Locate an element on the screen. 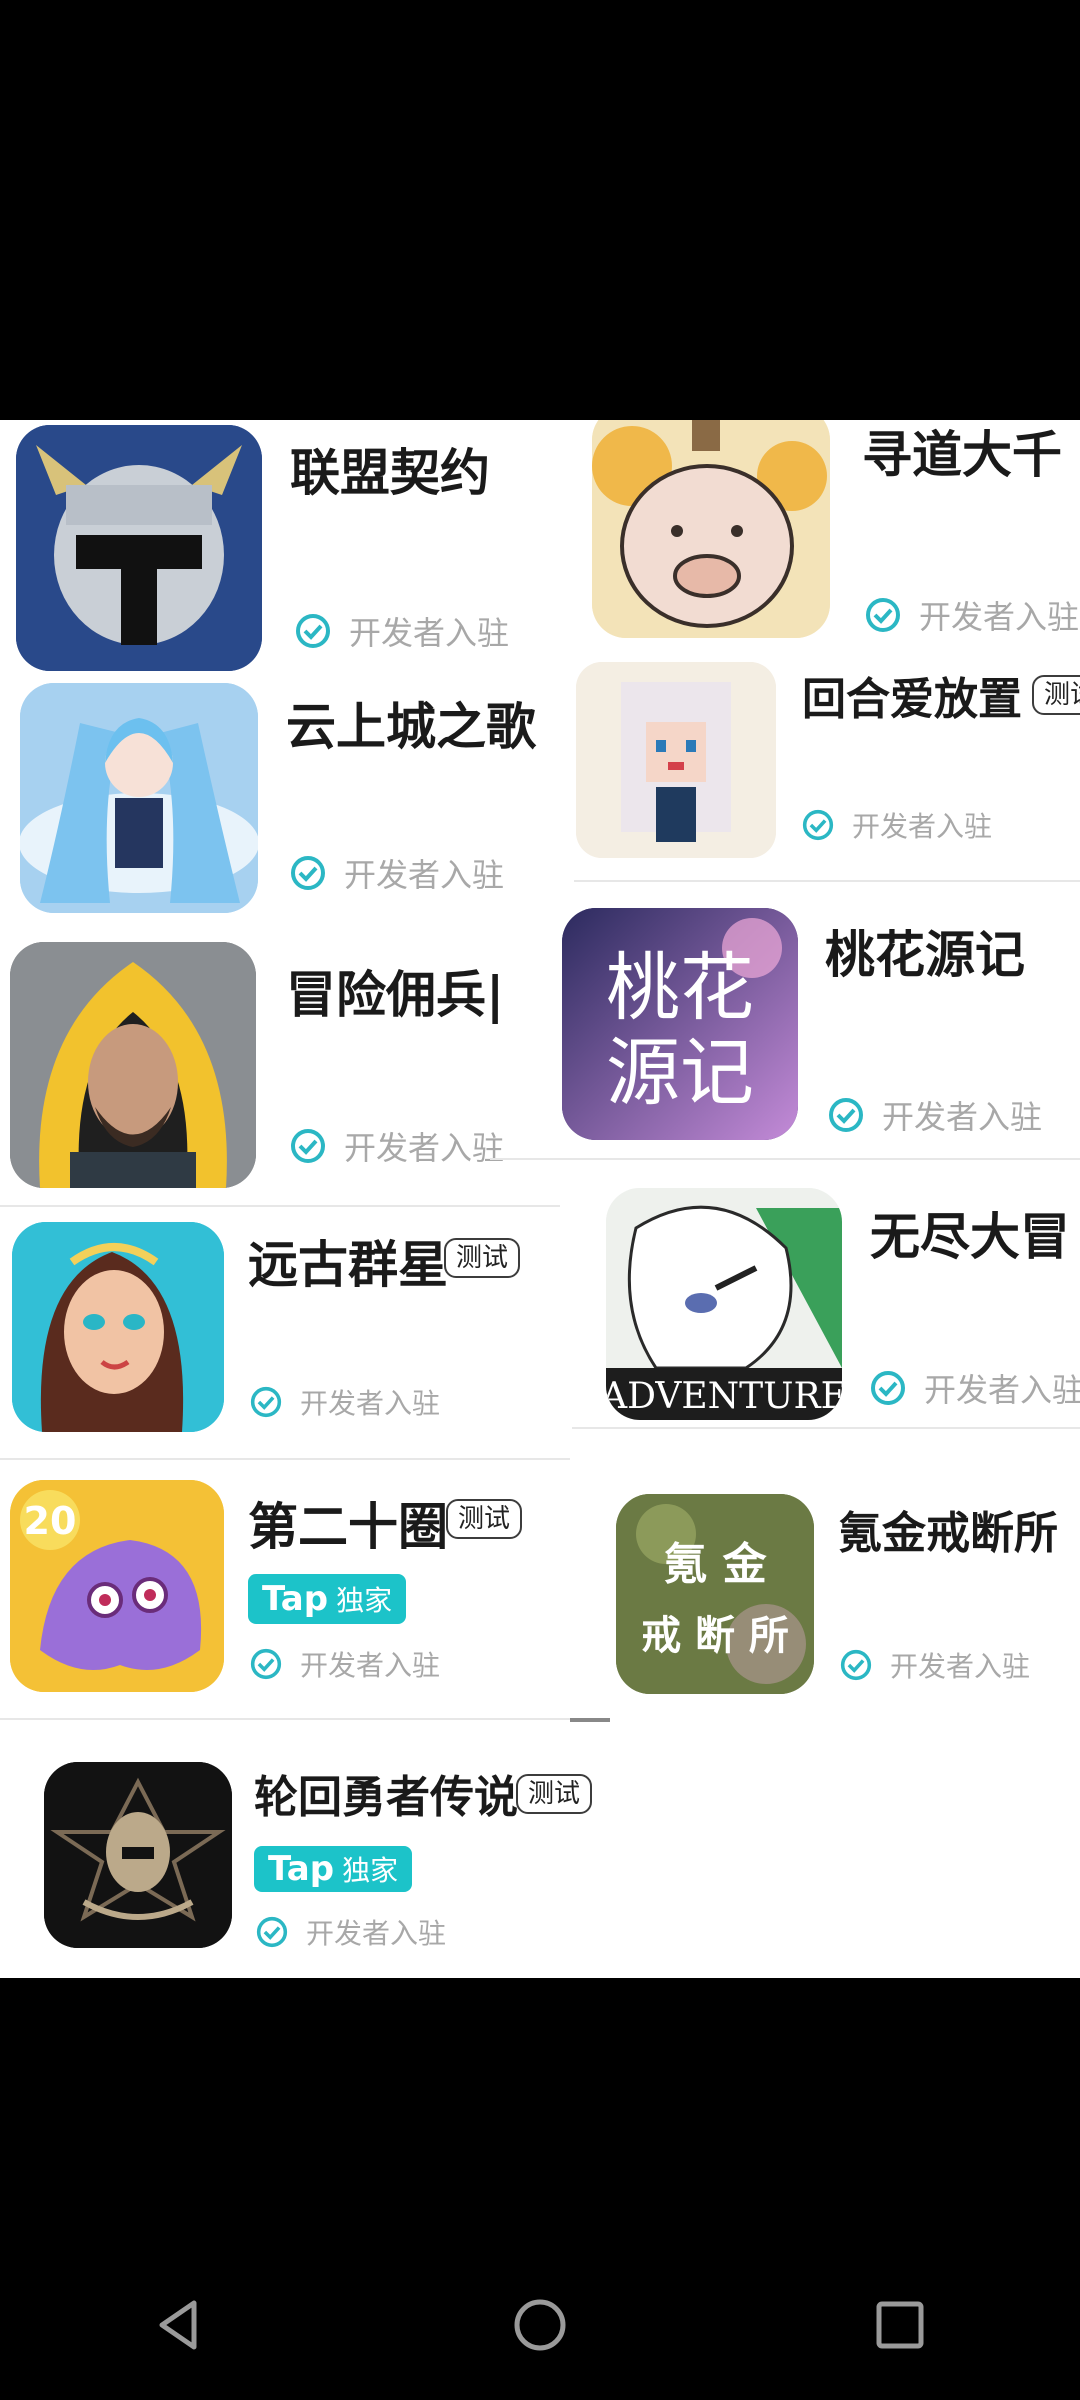 Image resolution: width=1080 pixels, height=2400 pixels. back-button is located at coordinates (180, 2325).